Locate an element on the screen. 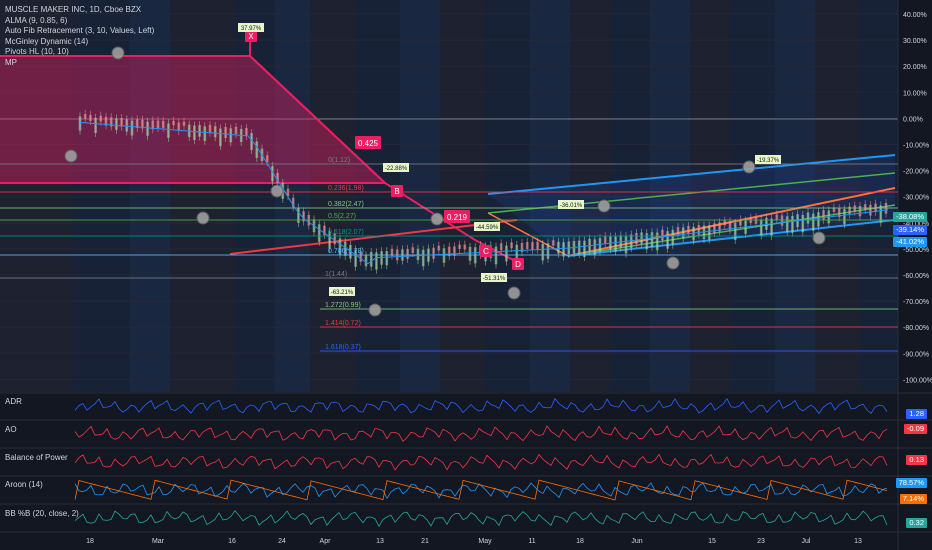 The width and height of the screenshot is (932, 550). session-band is located at coordinates (462, 196).